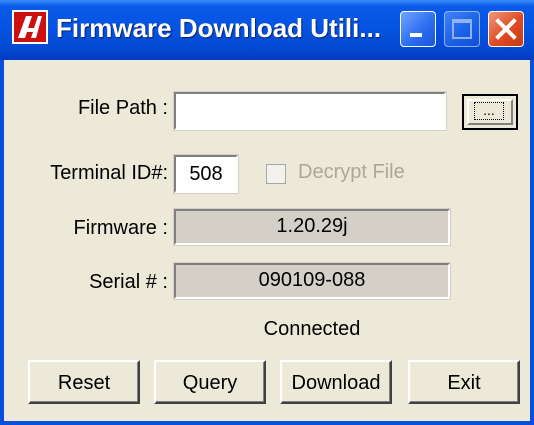 Image resolution: width=534 pixels, height=425 pixels. I want to click on maximize-button, so click(462, 29).